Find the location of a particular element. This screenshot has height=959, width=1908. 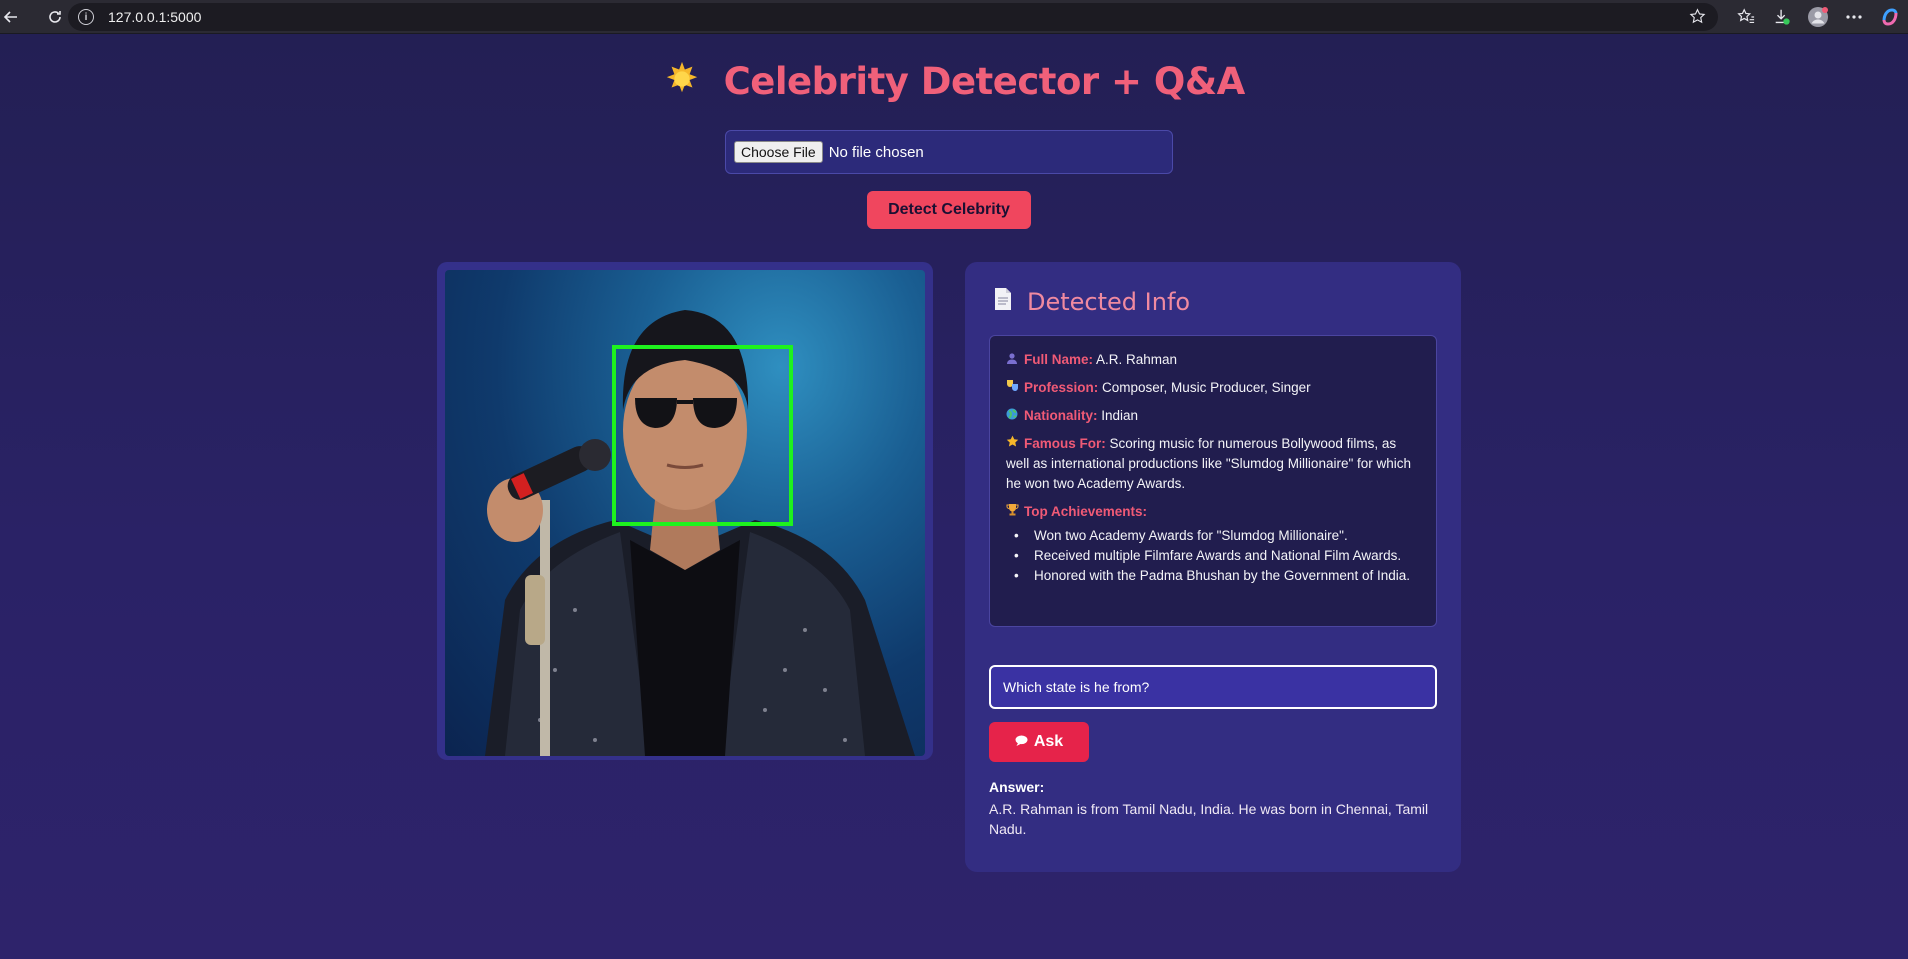

favorites-icon is located at coordinates (1746, 17).